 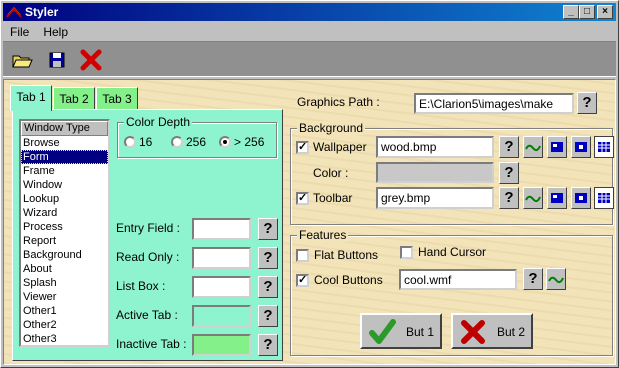 What do you see at coordinates (64, 255) in the screenshot?
I see `list-item: Background` at bounding box center [64, 255].